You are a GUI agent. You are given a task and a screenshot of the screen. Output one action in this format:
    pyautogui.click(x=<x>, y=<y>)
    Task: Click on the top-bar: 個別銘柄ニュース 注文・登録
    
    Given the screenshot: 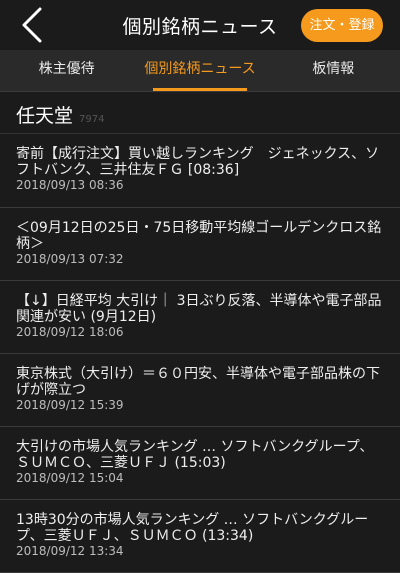 What is the action you would take?
    pyautogui.click(x=200, y=25)
    